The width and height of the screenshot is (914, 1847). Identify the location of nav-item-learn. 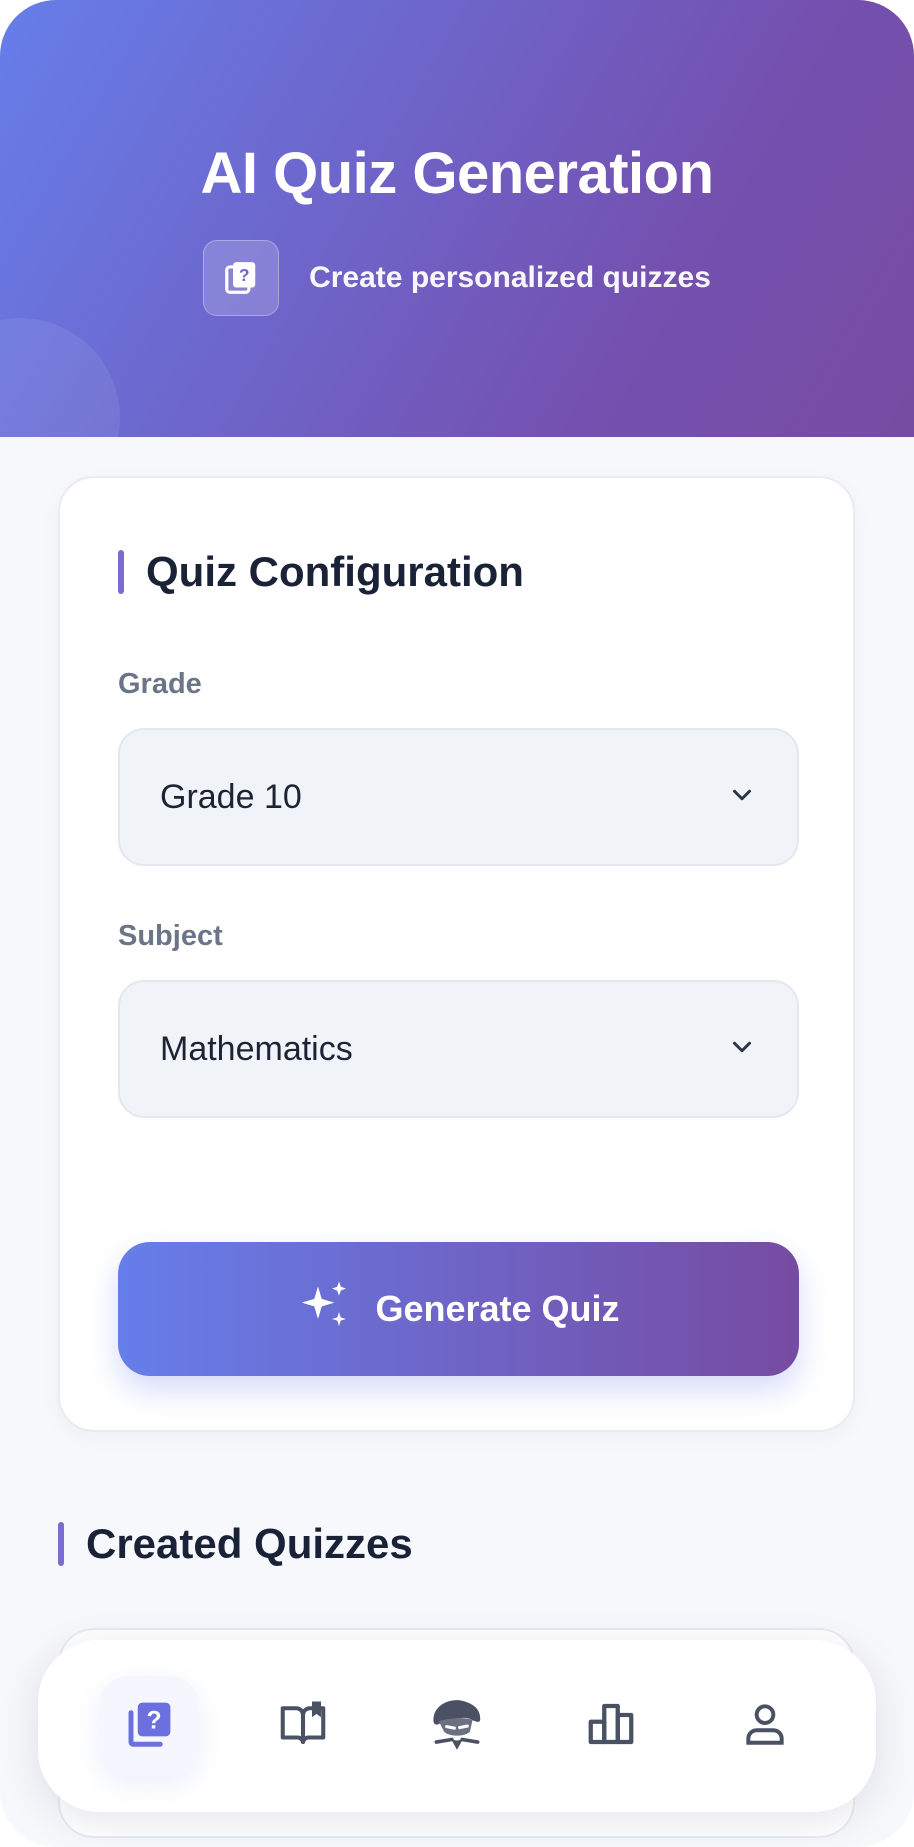
(303, 1726).